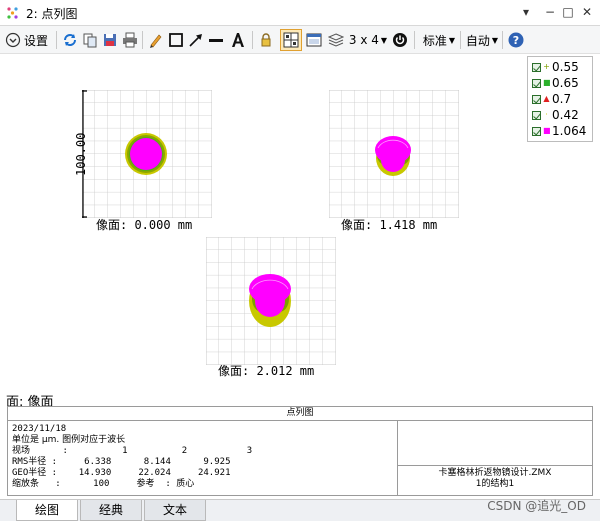 The image size is (600, 521). Describe the element at coordinates (70, 40) in the screenshot. I see `refresh-icon` at that location.